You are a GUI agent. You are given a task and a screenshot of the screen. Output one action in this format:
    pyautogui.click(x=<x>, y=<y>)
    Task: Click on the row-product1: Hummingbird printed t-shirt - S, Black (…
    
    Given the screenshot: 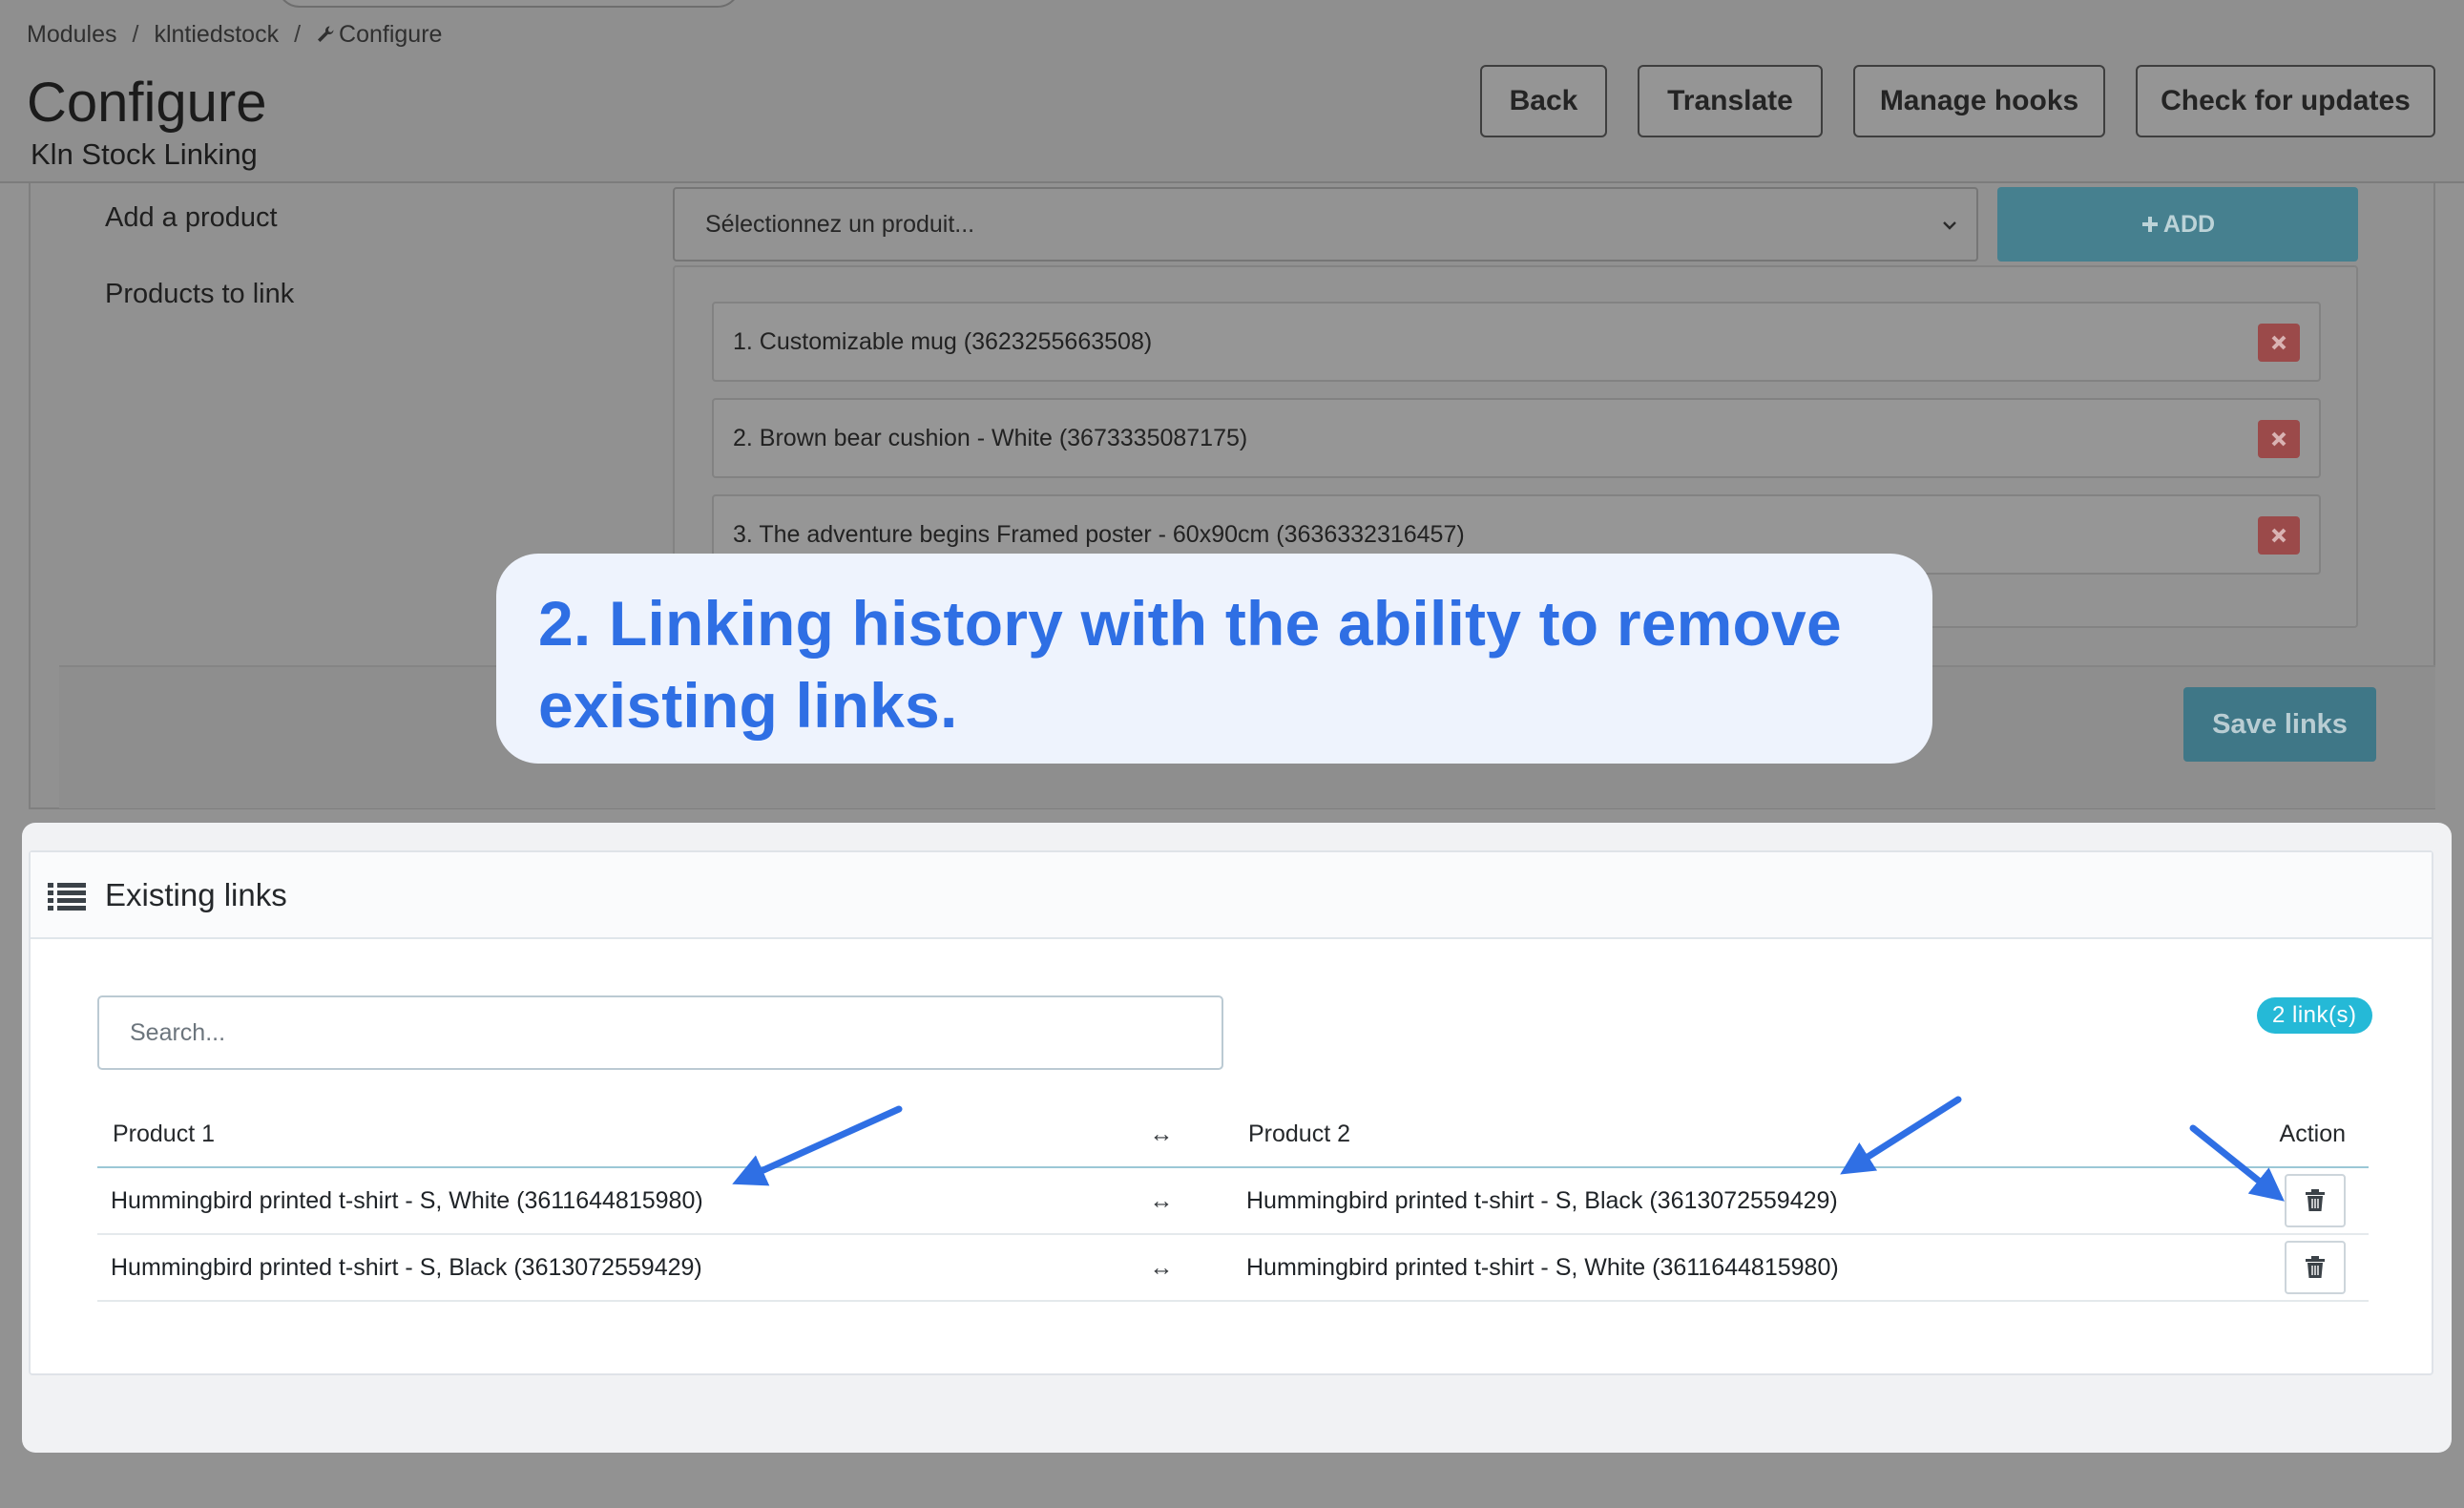 What is the action you would take?
    pyautogui.click(x=593, y=1268)
    